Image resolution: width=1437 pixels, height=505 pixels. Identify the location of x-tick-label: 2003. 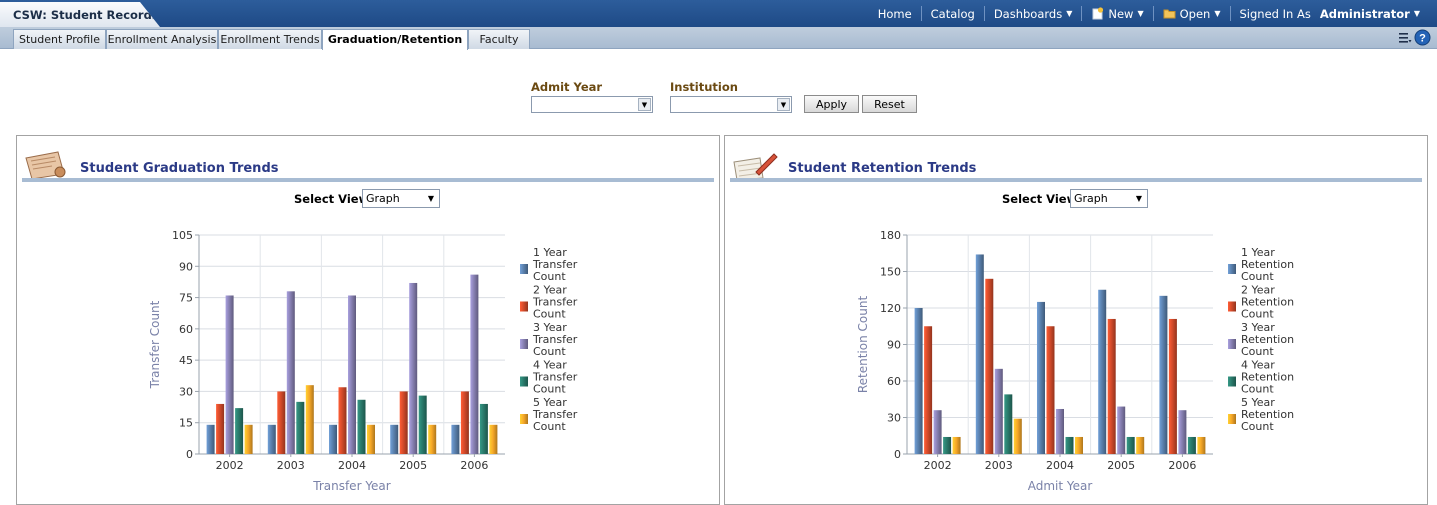
(999, 465).